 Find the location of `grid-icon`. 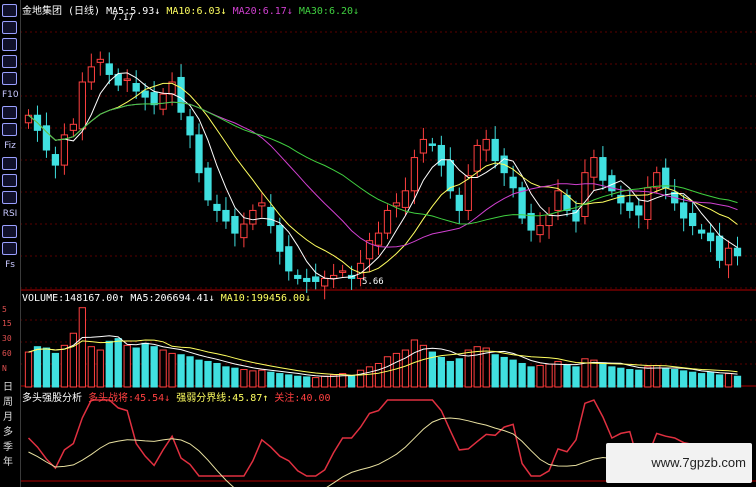

grid-icon is located at coordinates (9, 180).